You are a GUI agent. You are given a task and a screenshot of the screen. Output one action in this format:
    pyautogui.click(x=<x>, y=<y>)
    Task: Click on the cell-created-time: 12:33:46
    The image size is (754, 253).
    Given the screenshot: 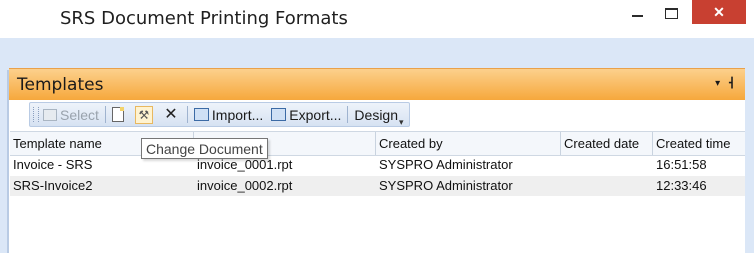 What is the action you would take?
    pyautogui.click(x=681, y=185)
    